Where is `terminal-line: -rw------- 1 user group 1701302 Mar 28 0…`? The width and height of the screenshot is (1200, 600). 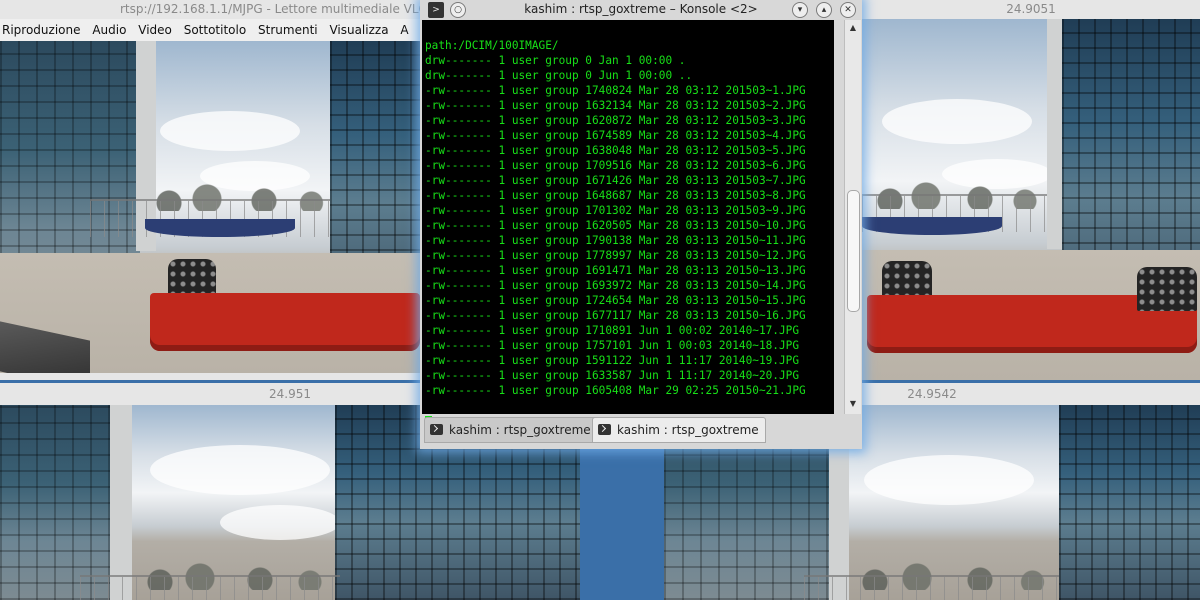
terminal-line: -rw------- 1 user group 1701302 Mar 28 0… is located at coordinates (615, 210).